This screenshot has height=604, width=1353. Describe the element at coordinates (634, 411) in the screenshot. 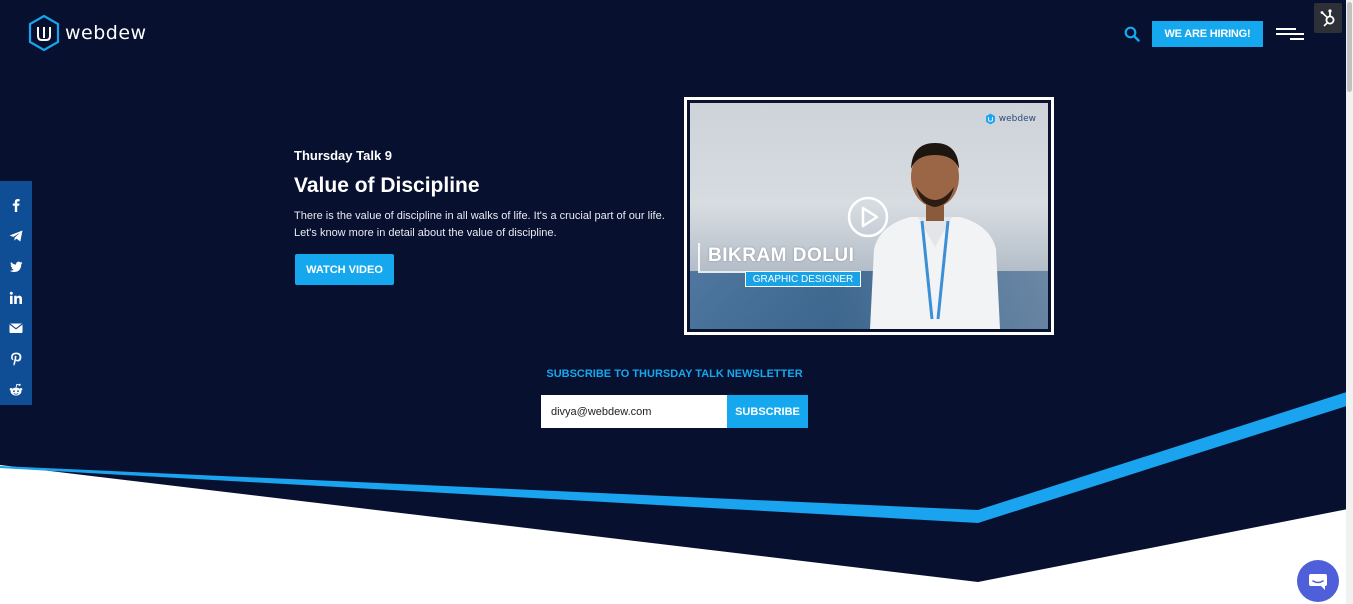

I see `newsletter-email-input` at that location.